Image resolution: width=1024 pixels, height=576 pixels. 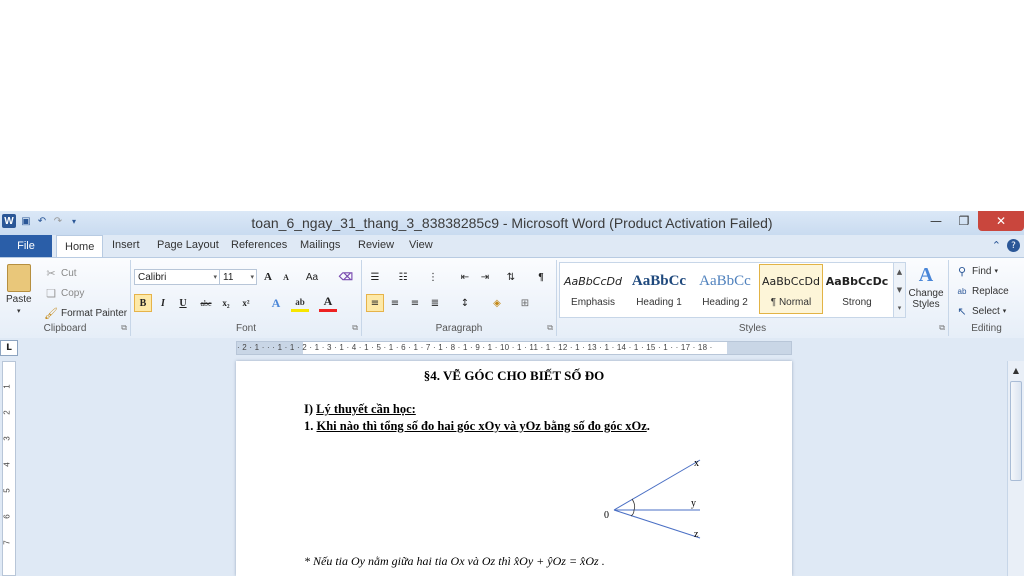 I want to click on numbering-icon: ☷, so click(x=403, y=277).